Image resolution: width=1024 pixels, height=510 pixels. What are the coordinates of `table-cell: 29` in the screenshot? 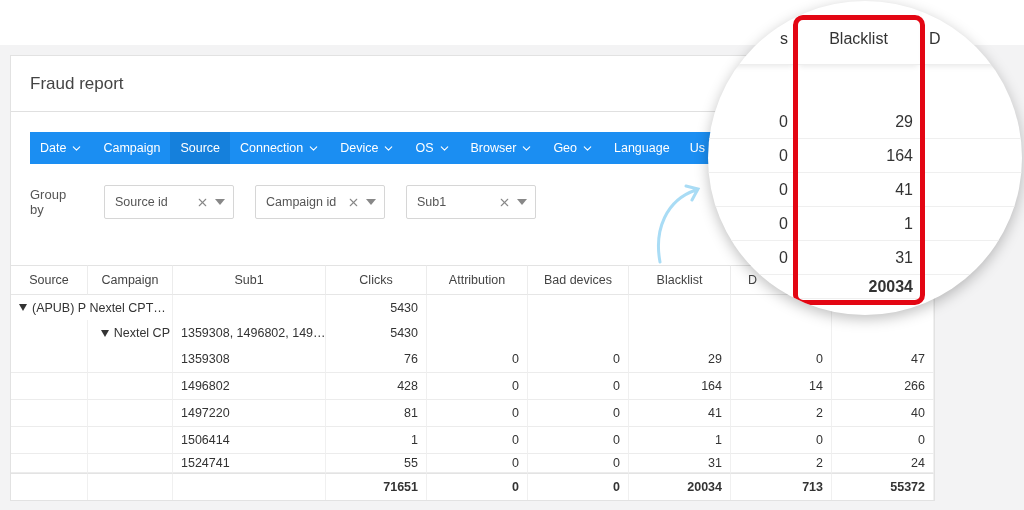 It's located at (680, 359).